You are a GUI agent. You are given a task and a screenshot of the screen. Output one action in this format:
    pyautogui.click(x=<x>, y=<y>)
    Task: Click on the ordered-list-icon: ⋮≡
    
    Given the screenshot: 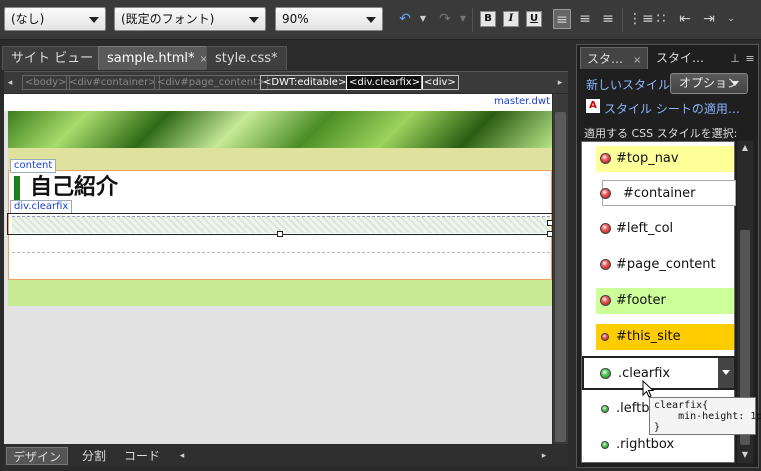 What is the action you would take?
    pyautogui.click(x=641, y=19)
    